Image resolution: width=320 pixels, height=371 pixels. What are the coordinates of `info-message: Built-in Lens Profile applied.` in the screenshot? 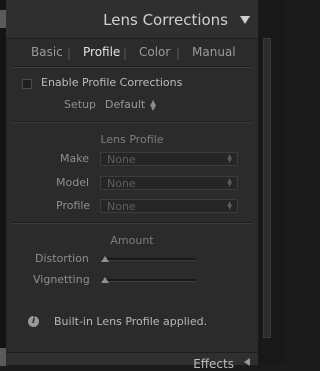 It's located at (131, 321).